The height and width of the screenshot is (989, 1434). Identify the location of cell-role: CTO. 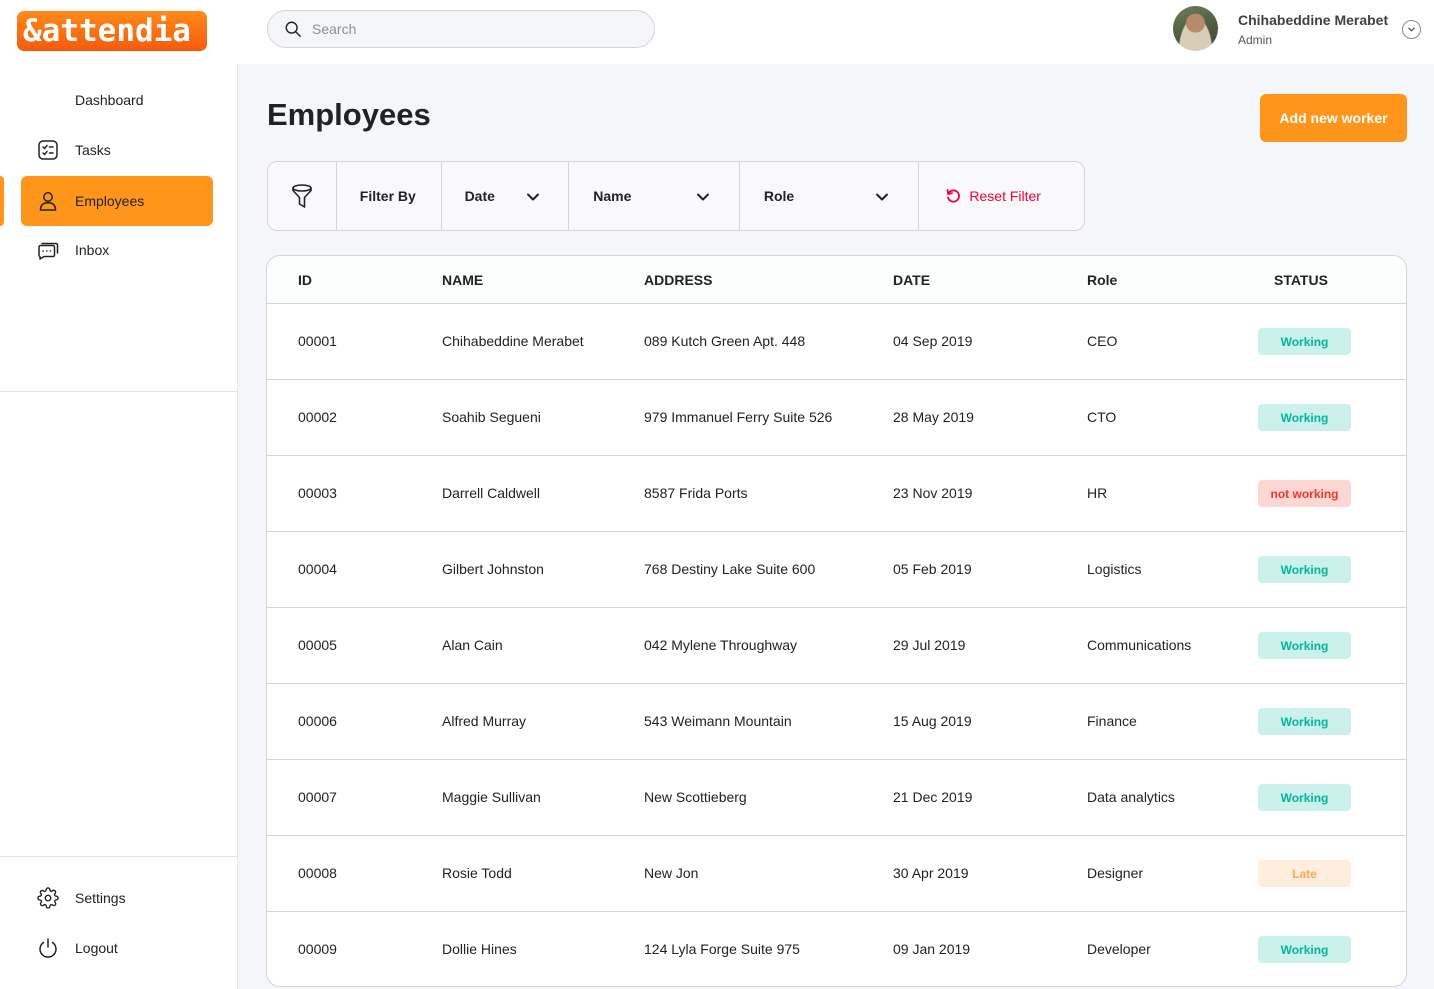
(1102, 417).